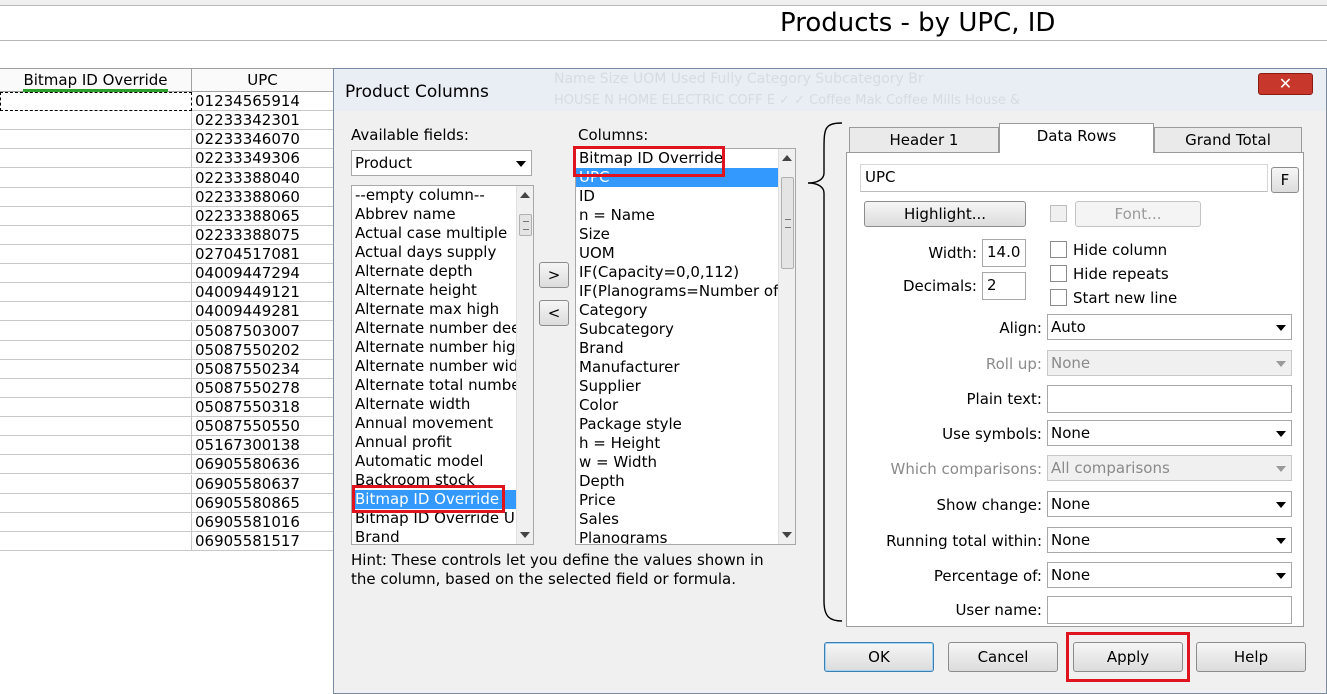 This screenshot has width=1327, height=694. I want to click on column-item: Supplier, so click(685, 386).